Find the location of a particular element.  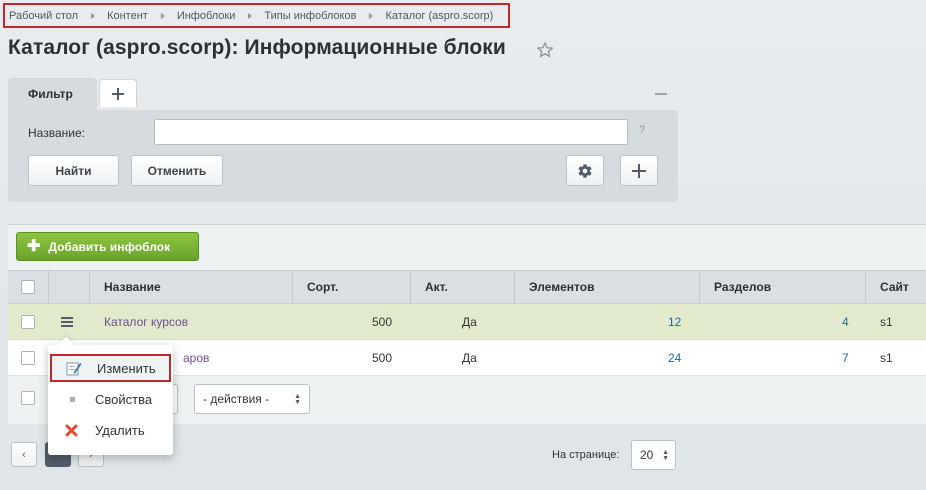

add-iblock-button: ✚ Добавить инфоблок is located at coordinates (107, 246).